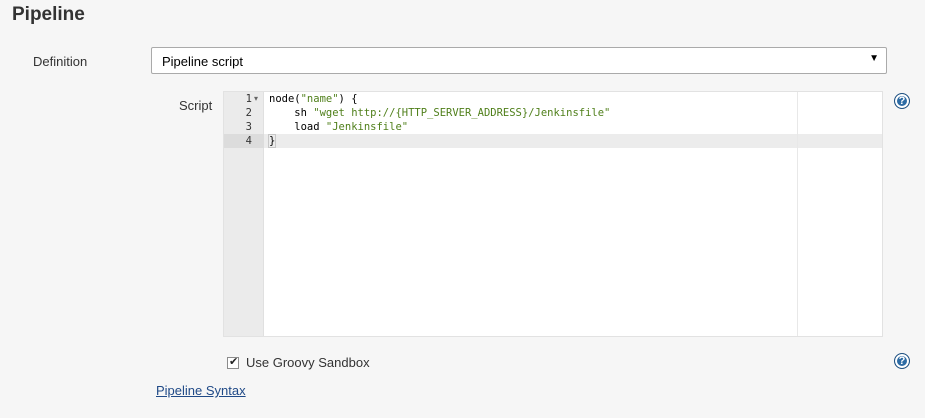 The width and height of the screenshot is (925, 418). What do you see at coordinates (797, 214) in the screenshot?
I see `print-margin` at bounding box center [797, 214].